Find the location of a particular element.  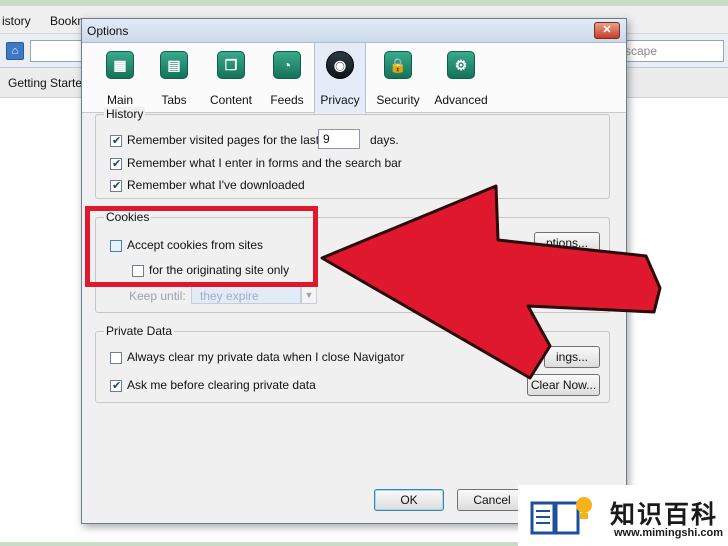

watermark-text: 知识百科 is located at coordinates (664, 515).